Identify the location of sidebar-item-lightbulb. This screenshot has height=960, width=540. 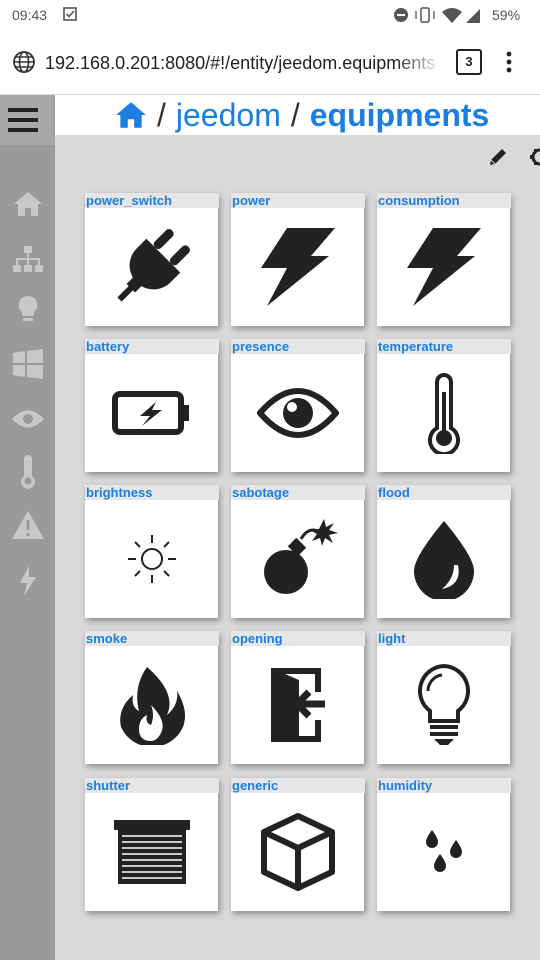
(27, 309).